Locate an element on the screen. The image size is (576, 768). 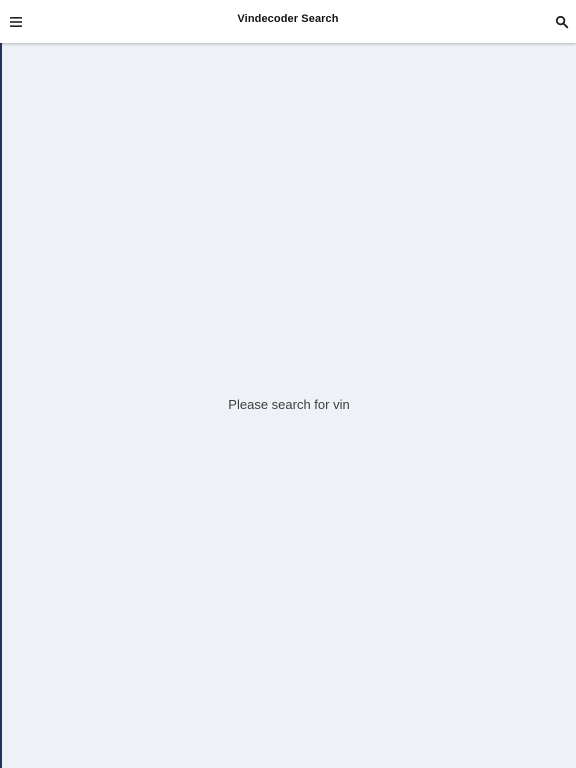
empty-state-message: Please search for vin is located at coordinates (289, 404).